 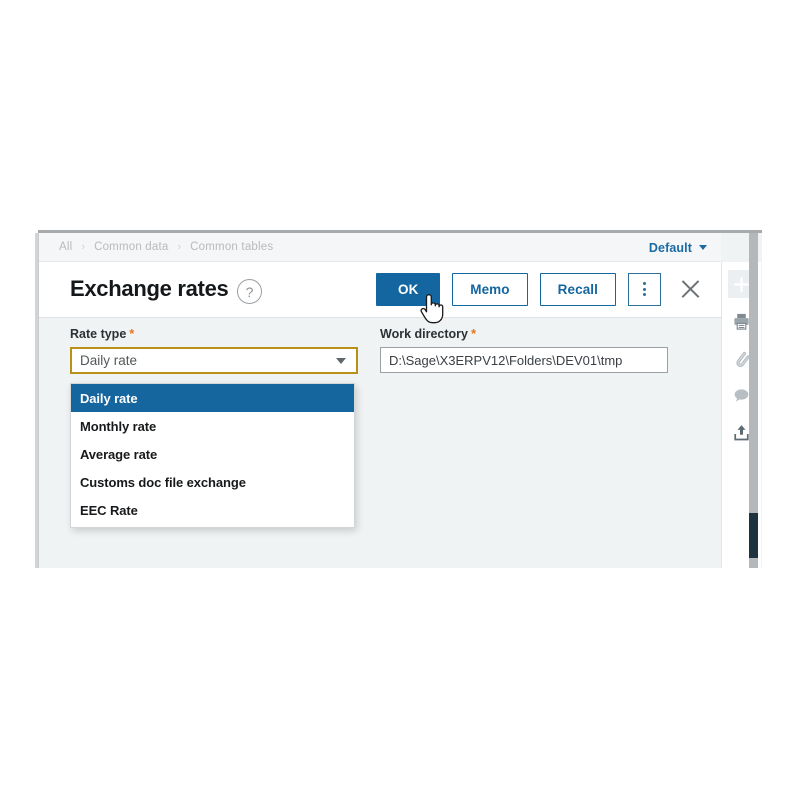 I want to click on view-selector-default: Default, so click(x=678, y=247).